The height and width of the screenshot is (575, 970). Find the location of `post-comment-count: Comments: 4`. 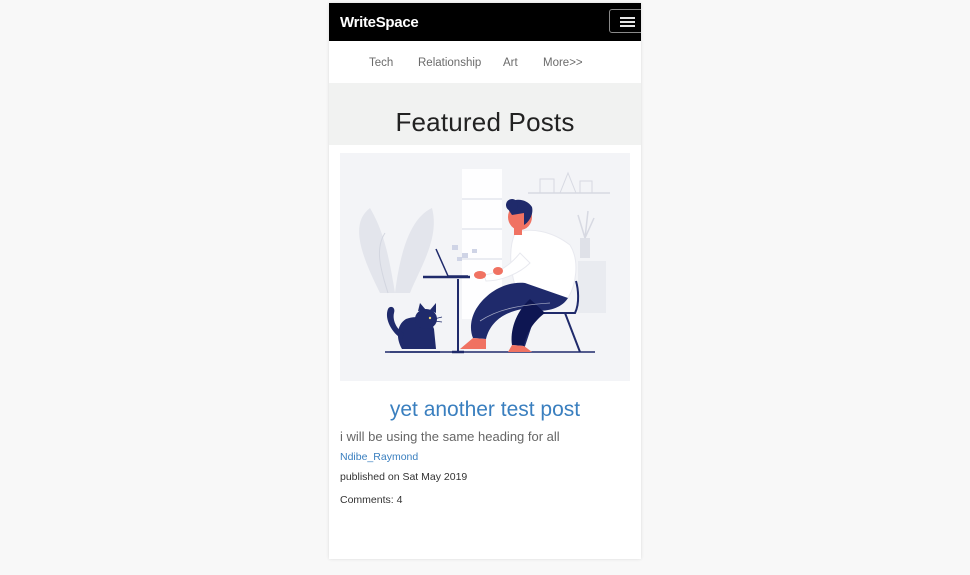

post-comment-count: Comments: 4 is located at coordinates (371, 500).